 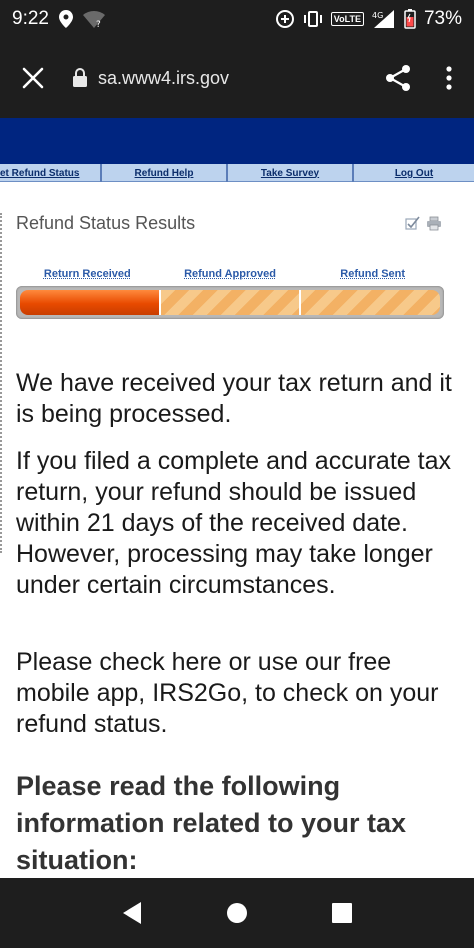 I want to click on progress-segment-approved, so click(x=231, y=302).